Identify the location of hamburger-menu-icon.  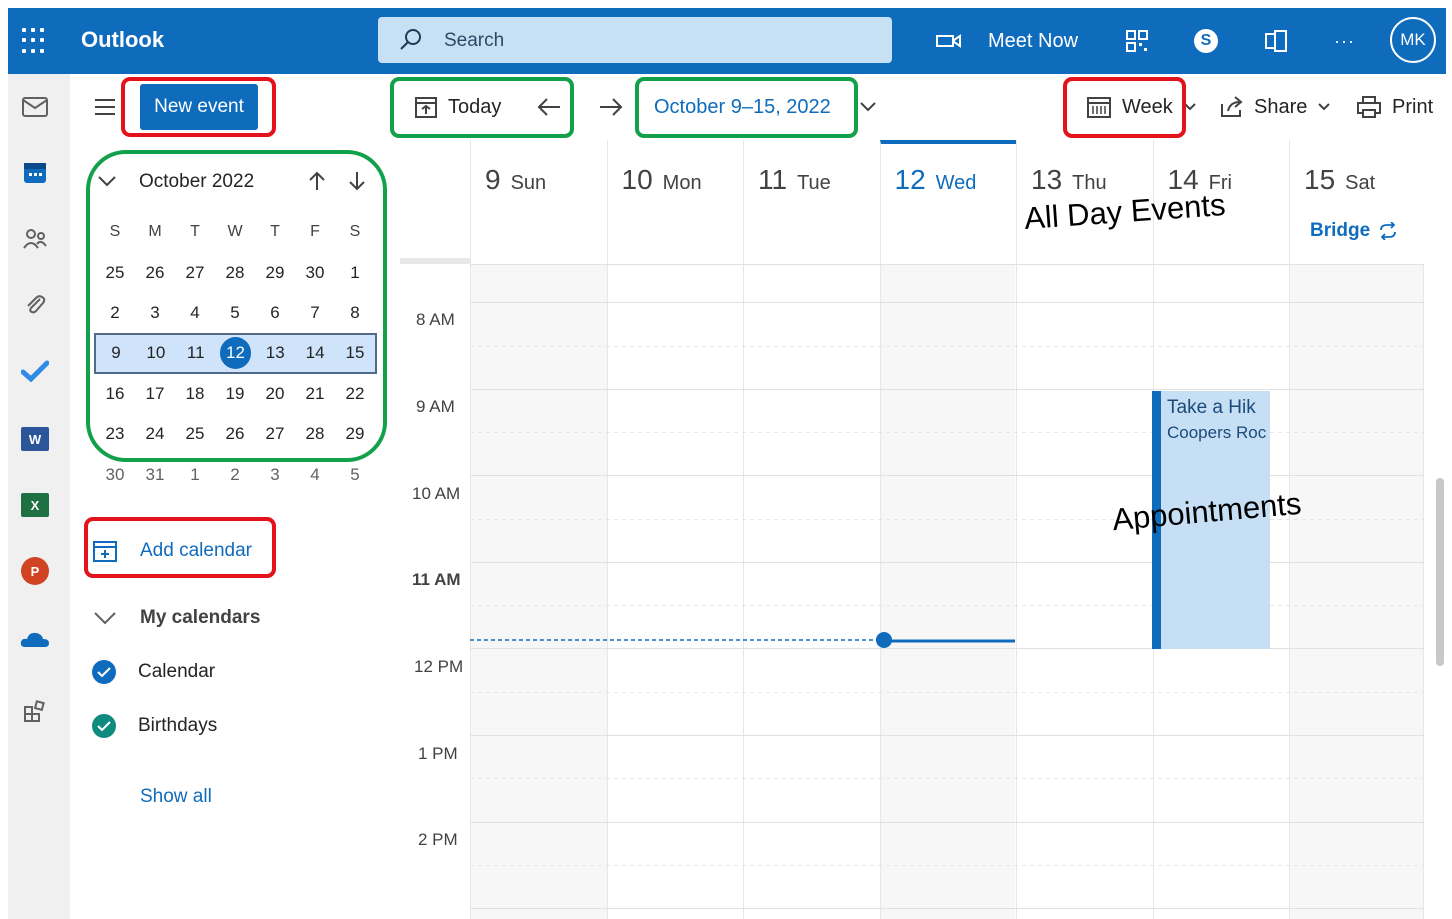
(105, 107).